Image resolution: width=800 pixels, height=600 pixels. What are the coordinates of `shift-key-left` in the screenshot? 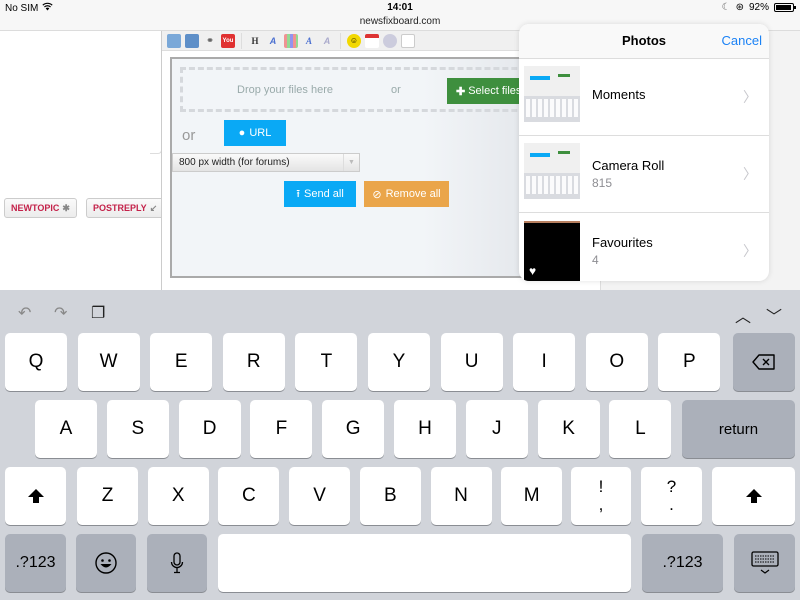 It's located at (35, 496).